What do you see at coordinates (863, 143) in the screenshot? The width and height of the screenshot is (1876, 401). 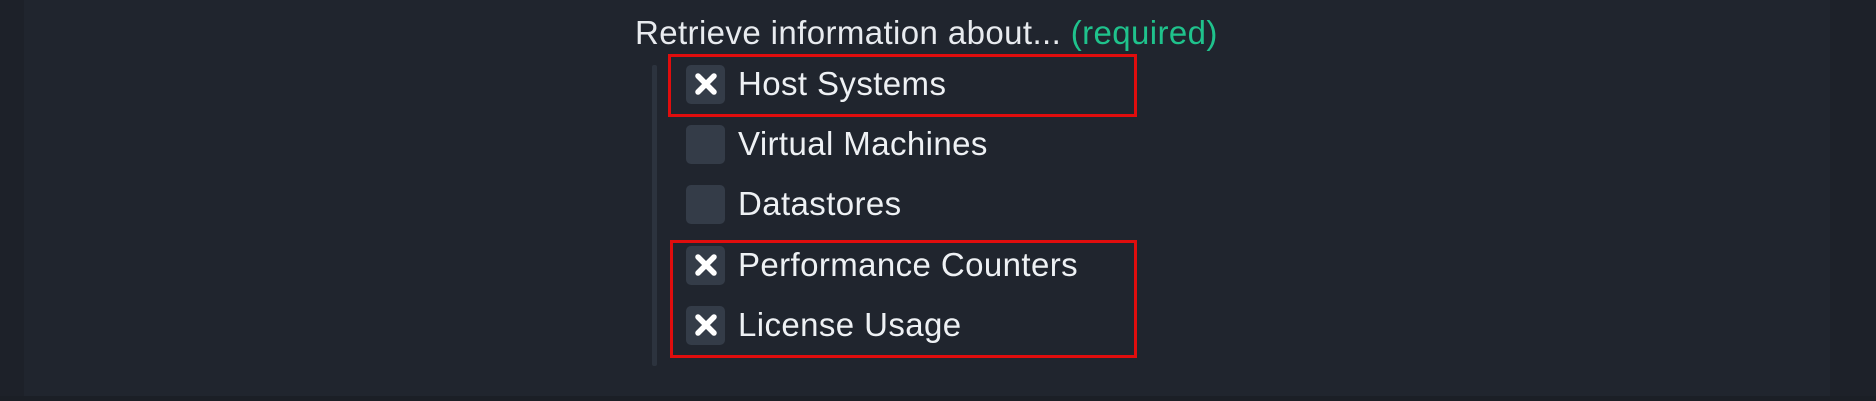 I see `virtual-machines-label: Virtual Machines` at bounding box center [863, 143].